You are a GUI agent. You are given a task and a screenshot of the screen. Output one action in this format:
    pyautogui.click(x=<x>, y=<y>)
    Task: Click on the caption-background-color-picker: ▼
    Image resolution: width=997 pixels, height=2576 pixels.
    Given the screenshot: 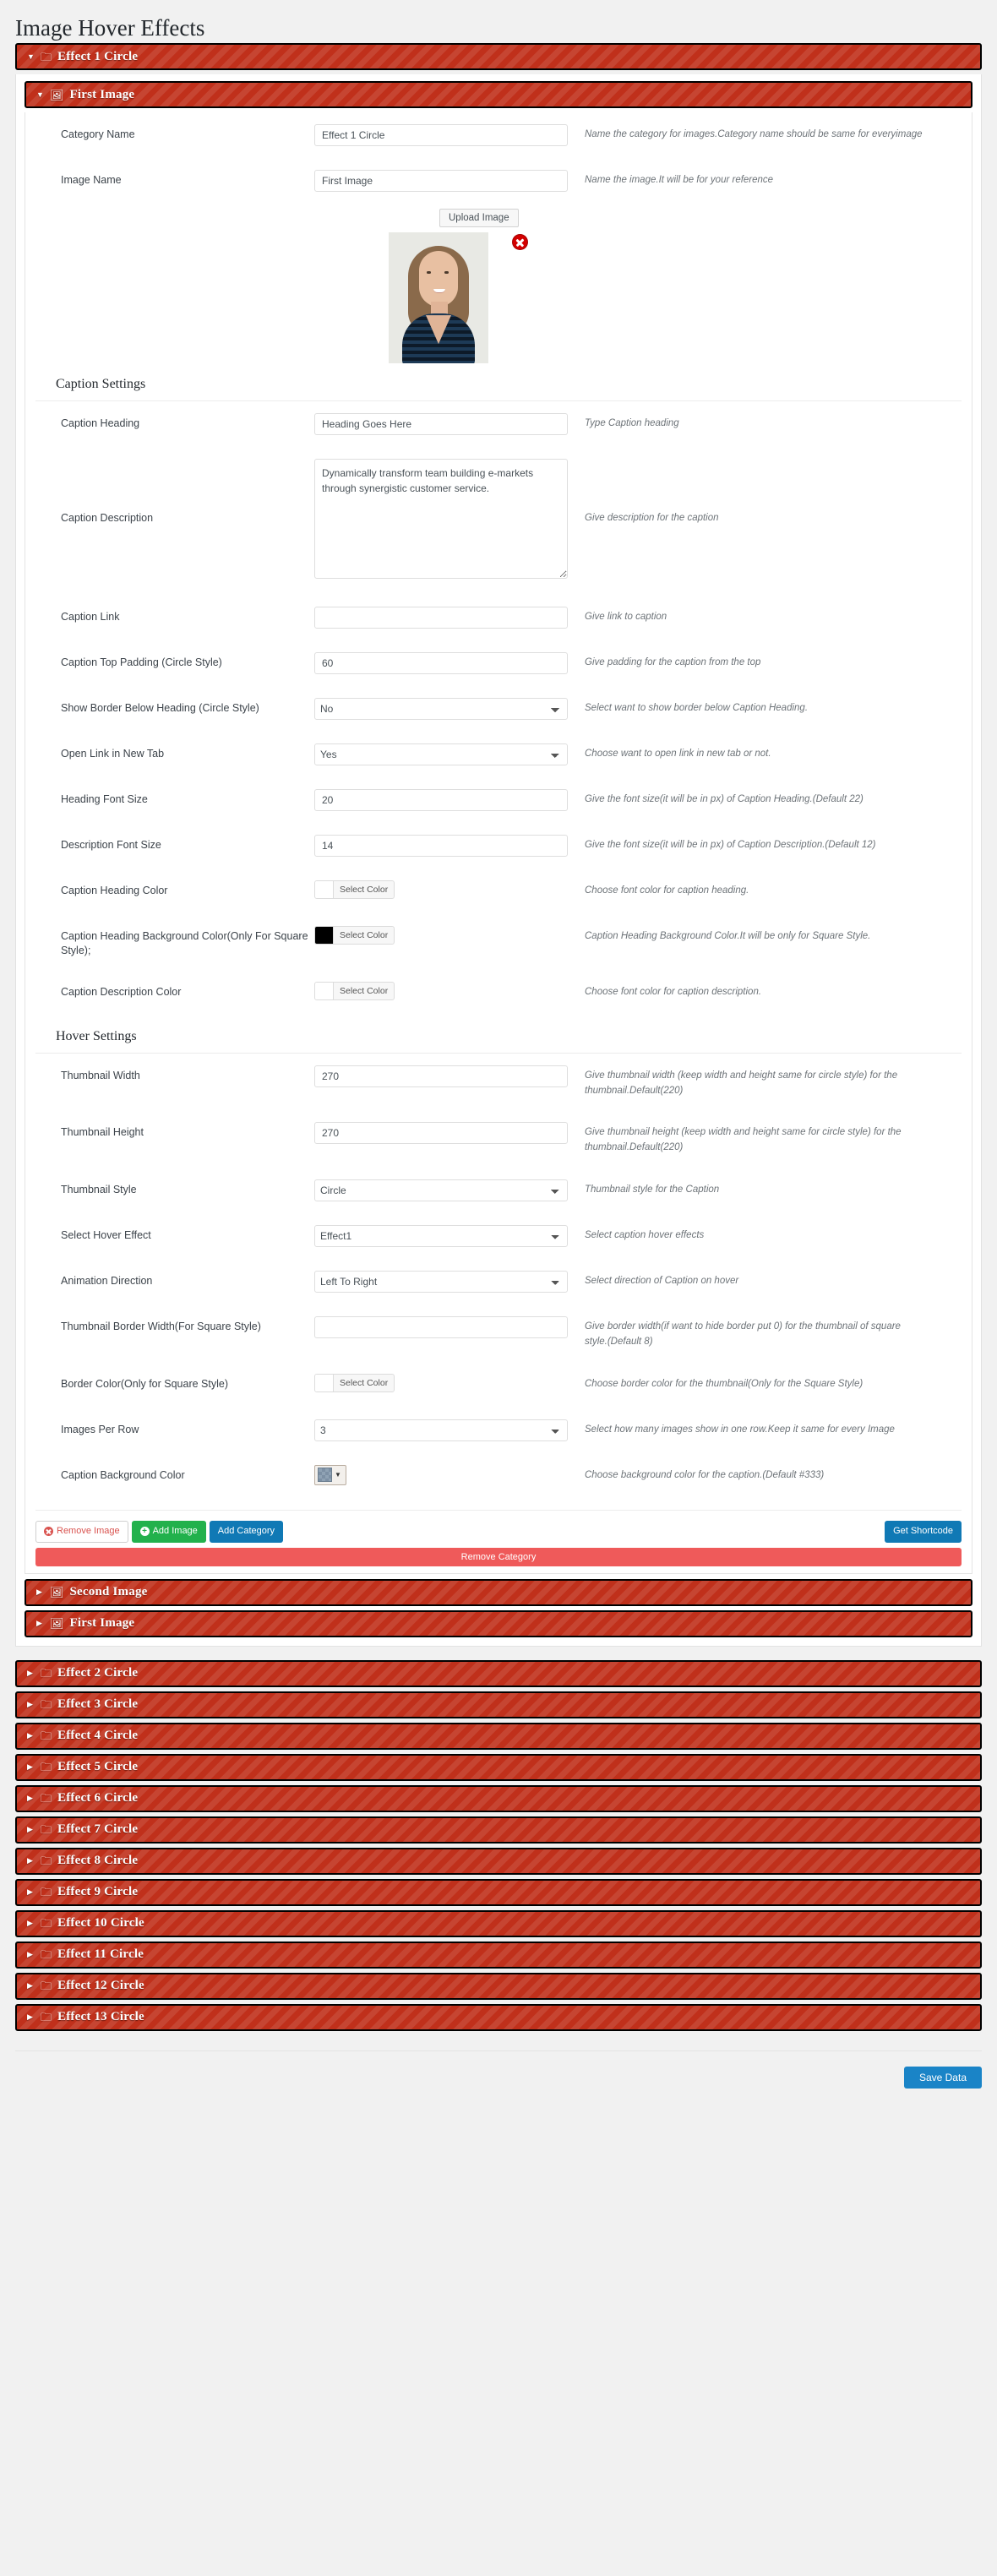 What is the action you would take?
    pyautogui.click(x=330, y=1474)
    